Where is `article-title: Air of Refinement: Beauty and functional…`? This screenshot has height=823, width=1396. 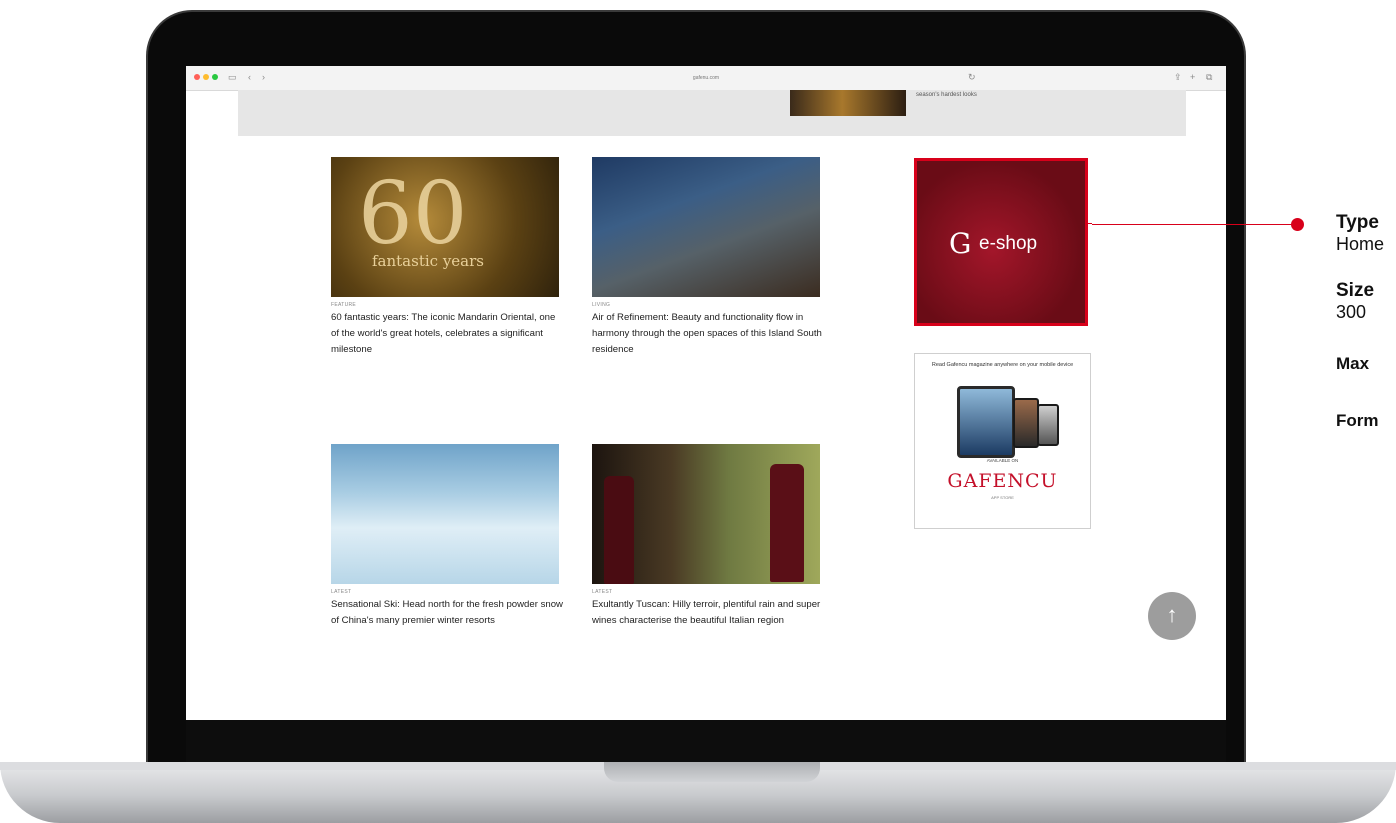 article-title: Air of Refinement: Beauty and functional… is located at coordinates (708, 334).